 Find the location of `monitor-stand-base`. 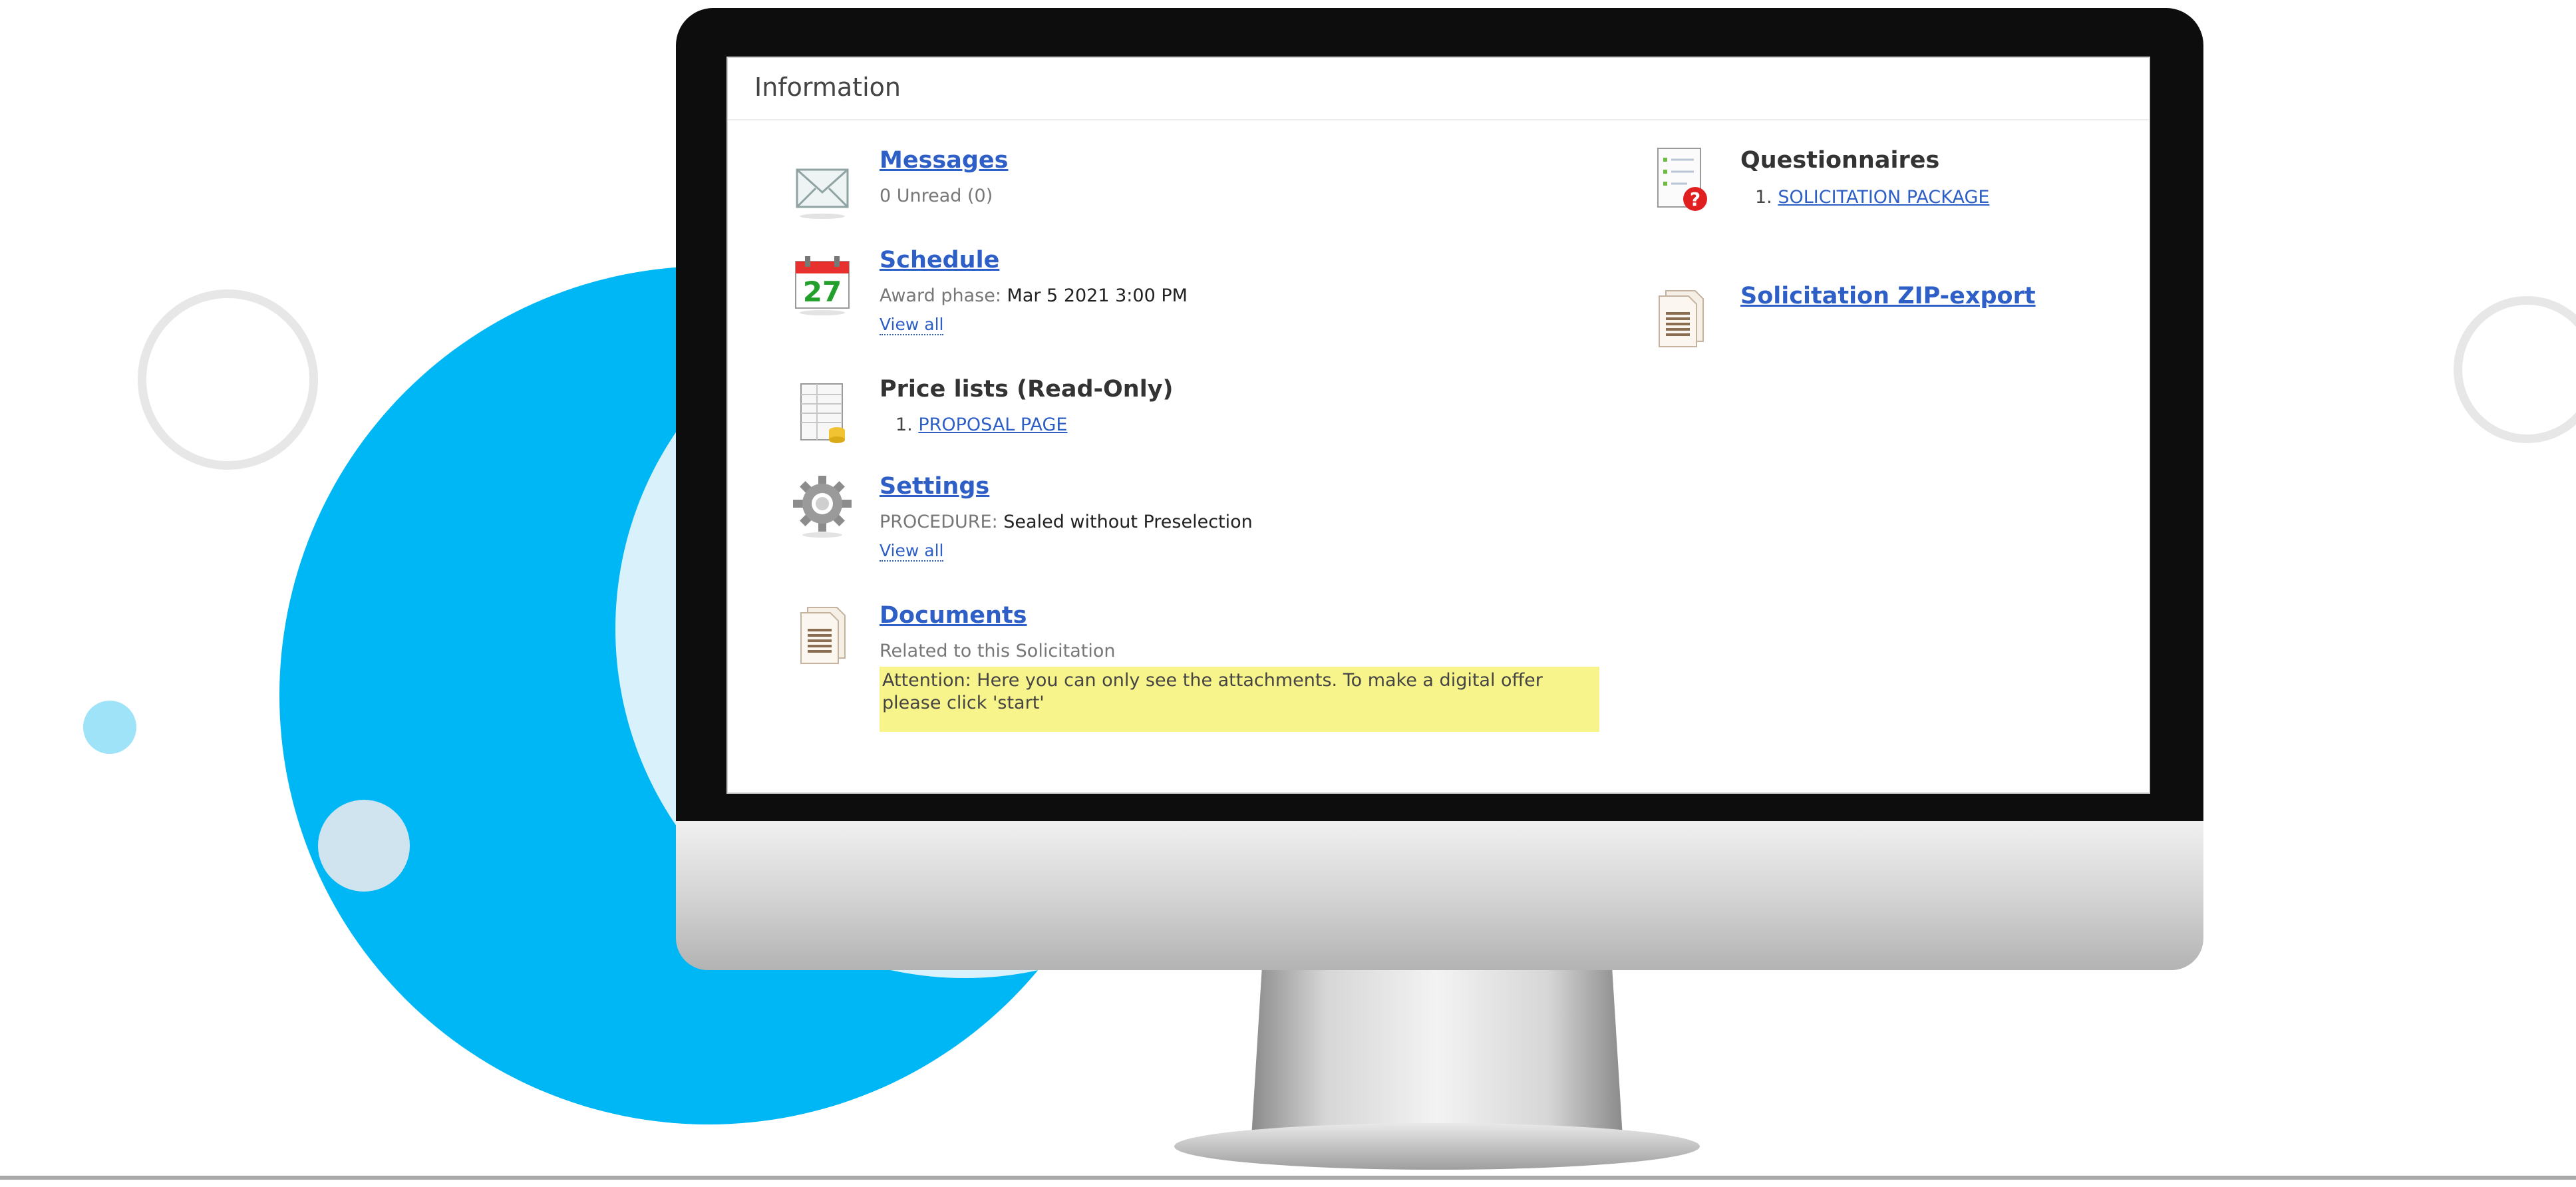

monitor-stand-base is located at coordinates (1437, 1146).